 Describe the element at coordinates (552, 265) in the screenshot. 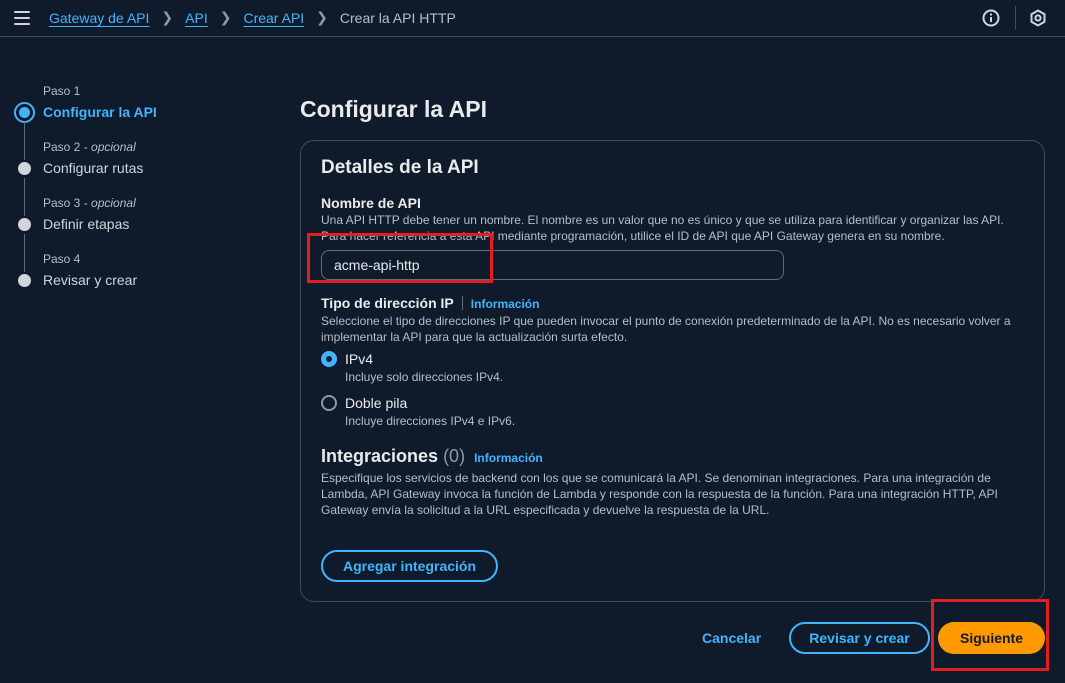

I see `api-name-input` at that location.